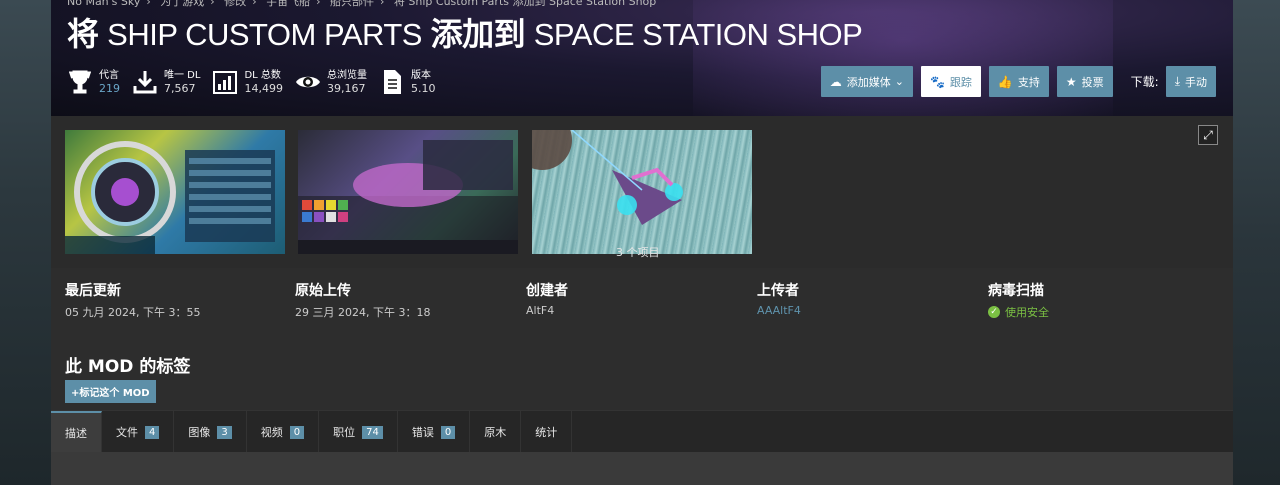 The width and height of the screenshot is (1280, 485). I want to click on breadcrumb-item: No Man's Sky, so click(103, 4).